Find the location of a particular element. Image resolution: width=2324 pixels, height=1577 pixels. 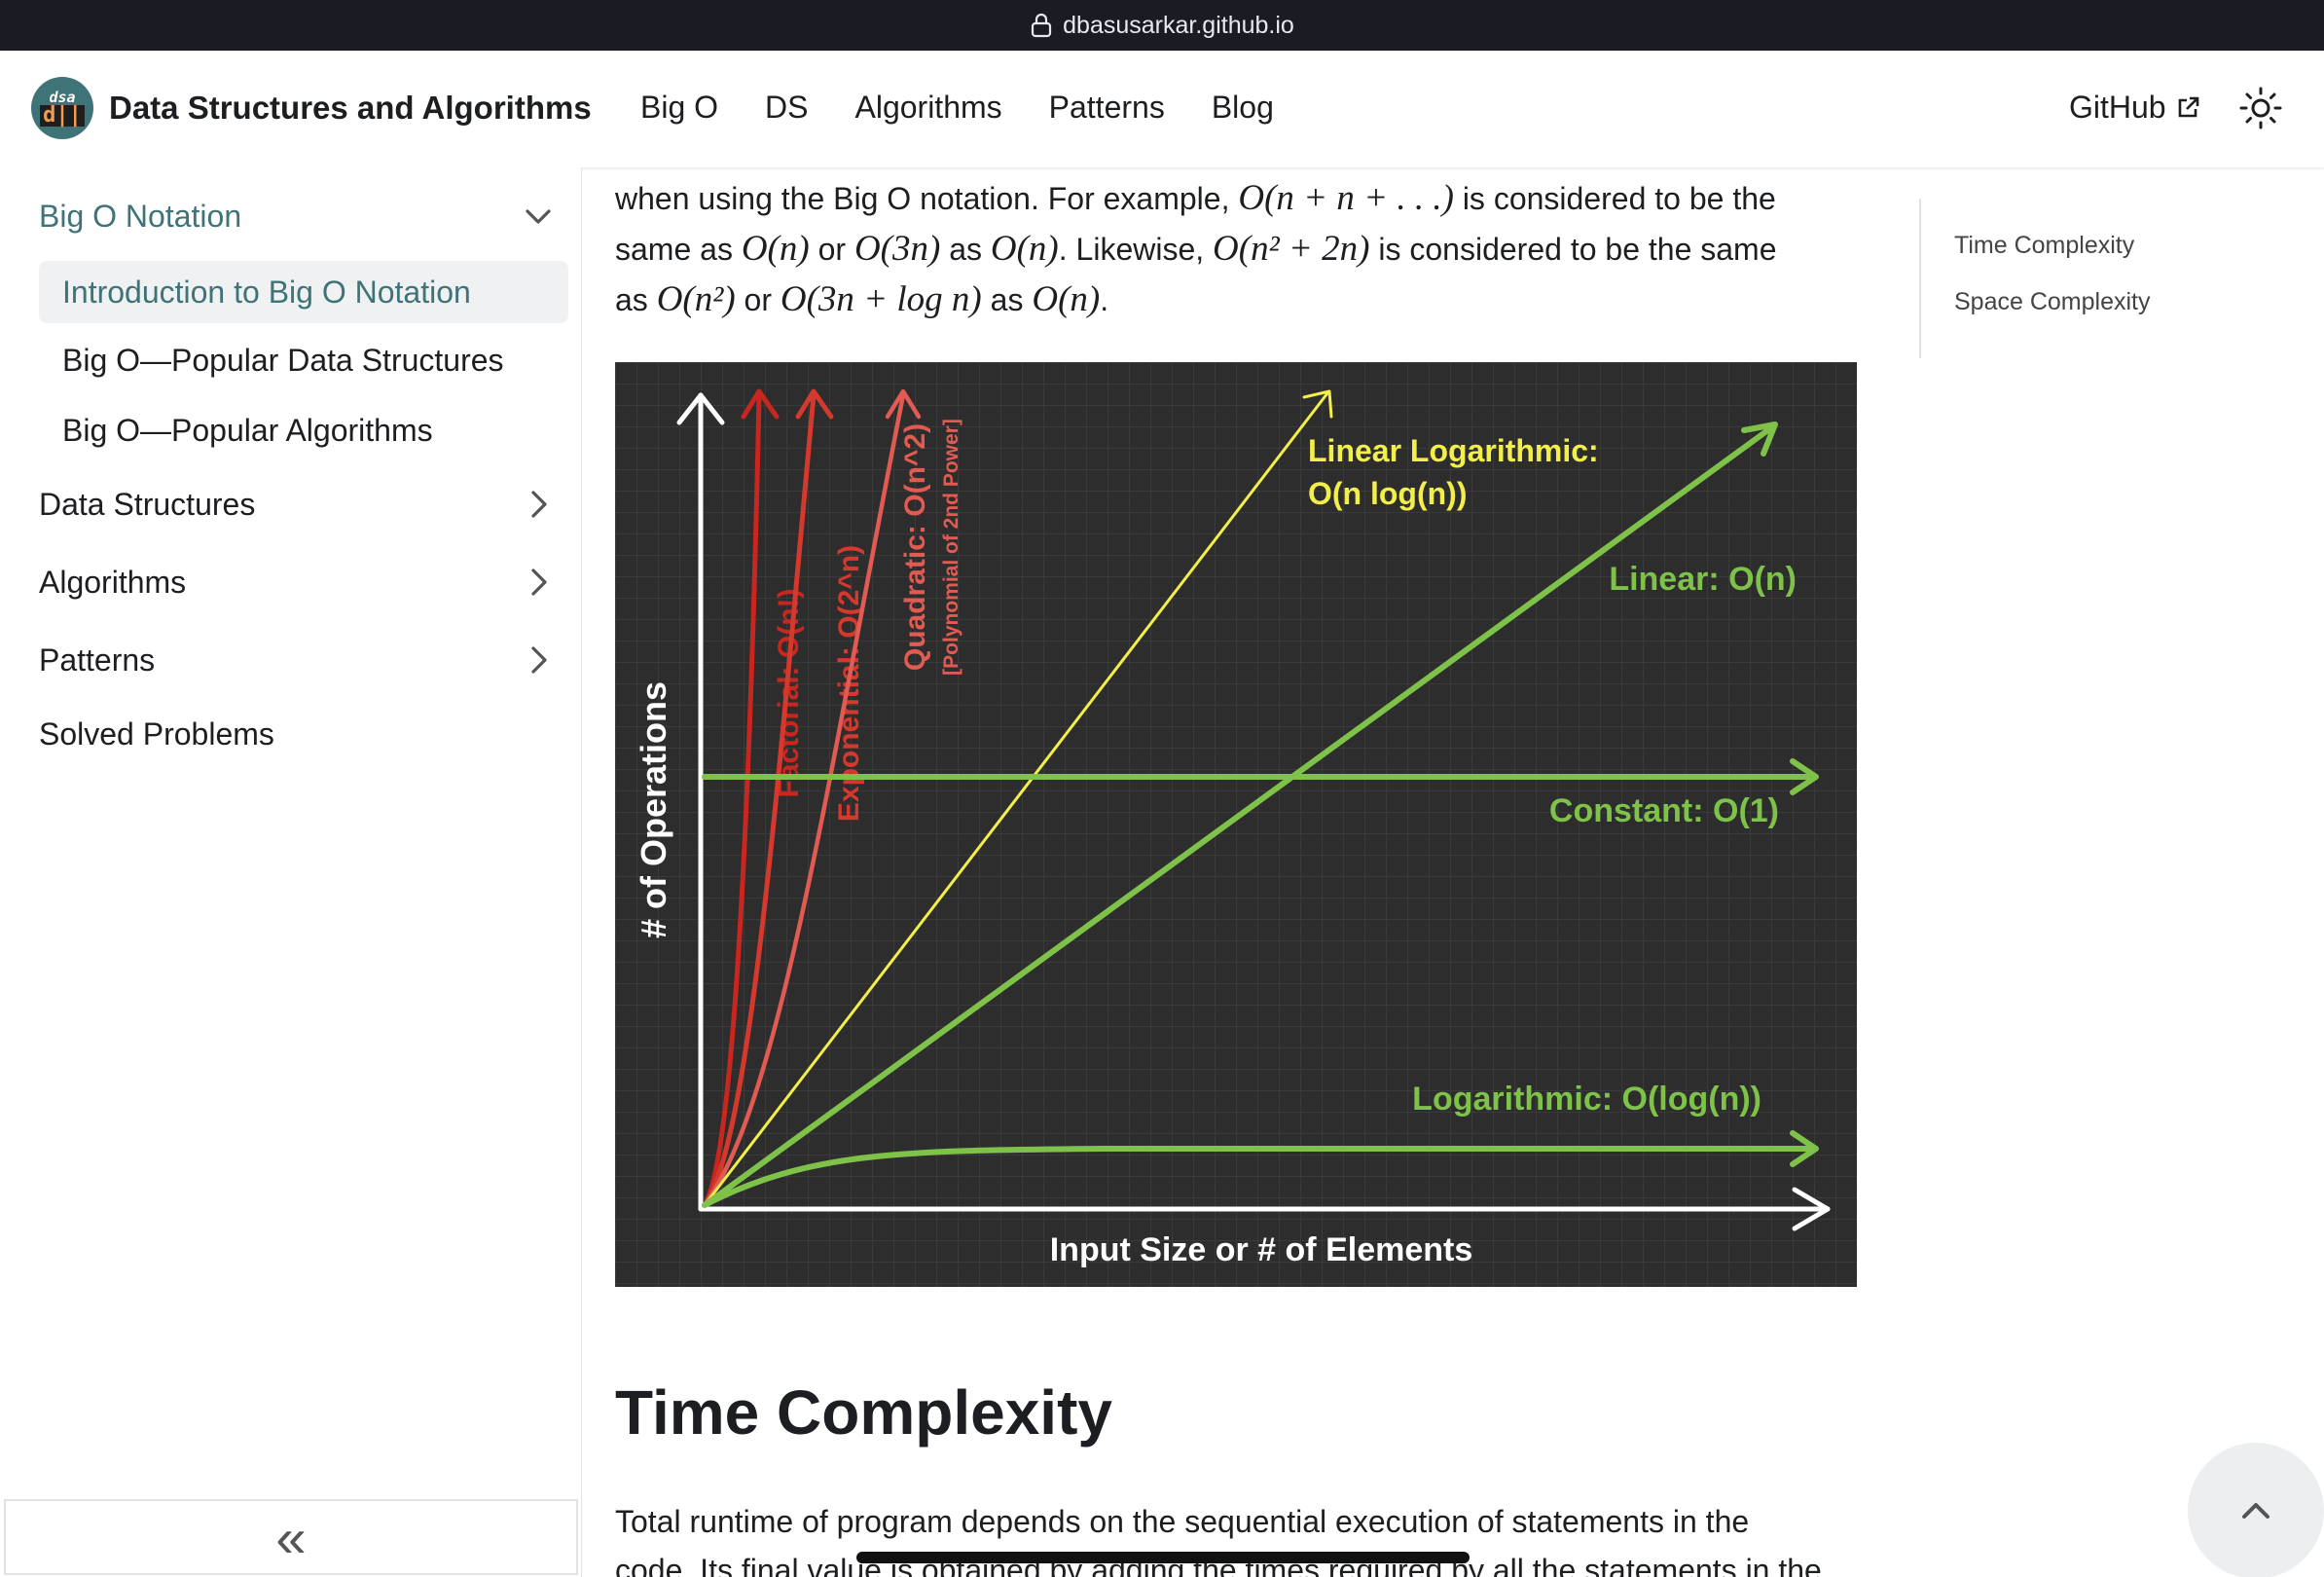

sidebar-item-intro-big-o: Introduction to Big O Notation is located at coordinates (303, 292).